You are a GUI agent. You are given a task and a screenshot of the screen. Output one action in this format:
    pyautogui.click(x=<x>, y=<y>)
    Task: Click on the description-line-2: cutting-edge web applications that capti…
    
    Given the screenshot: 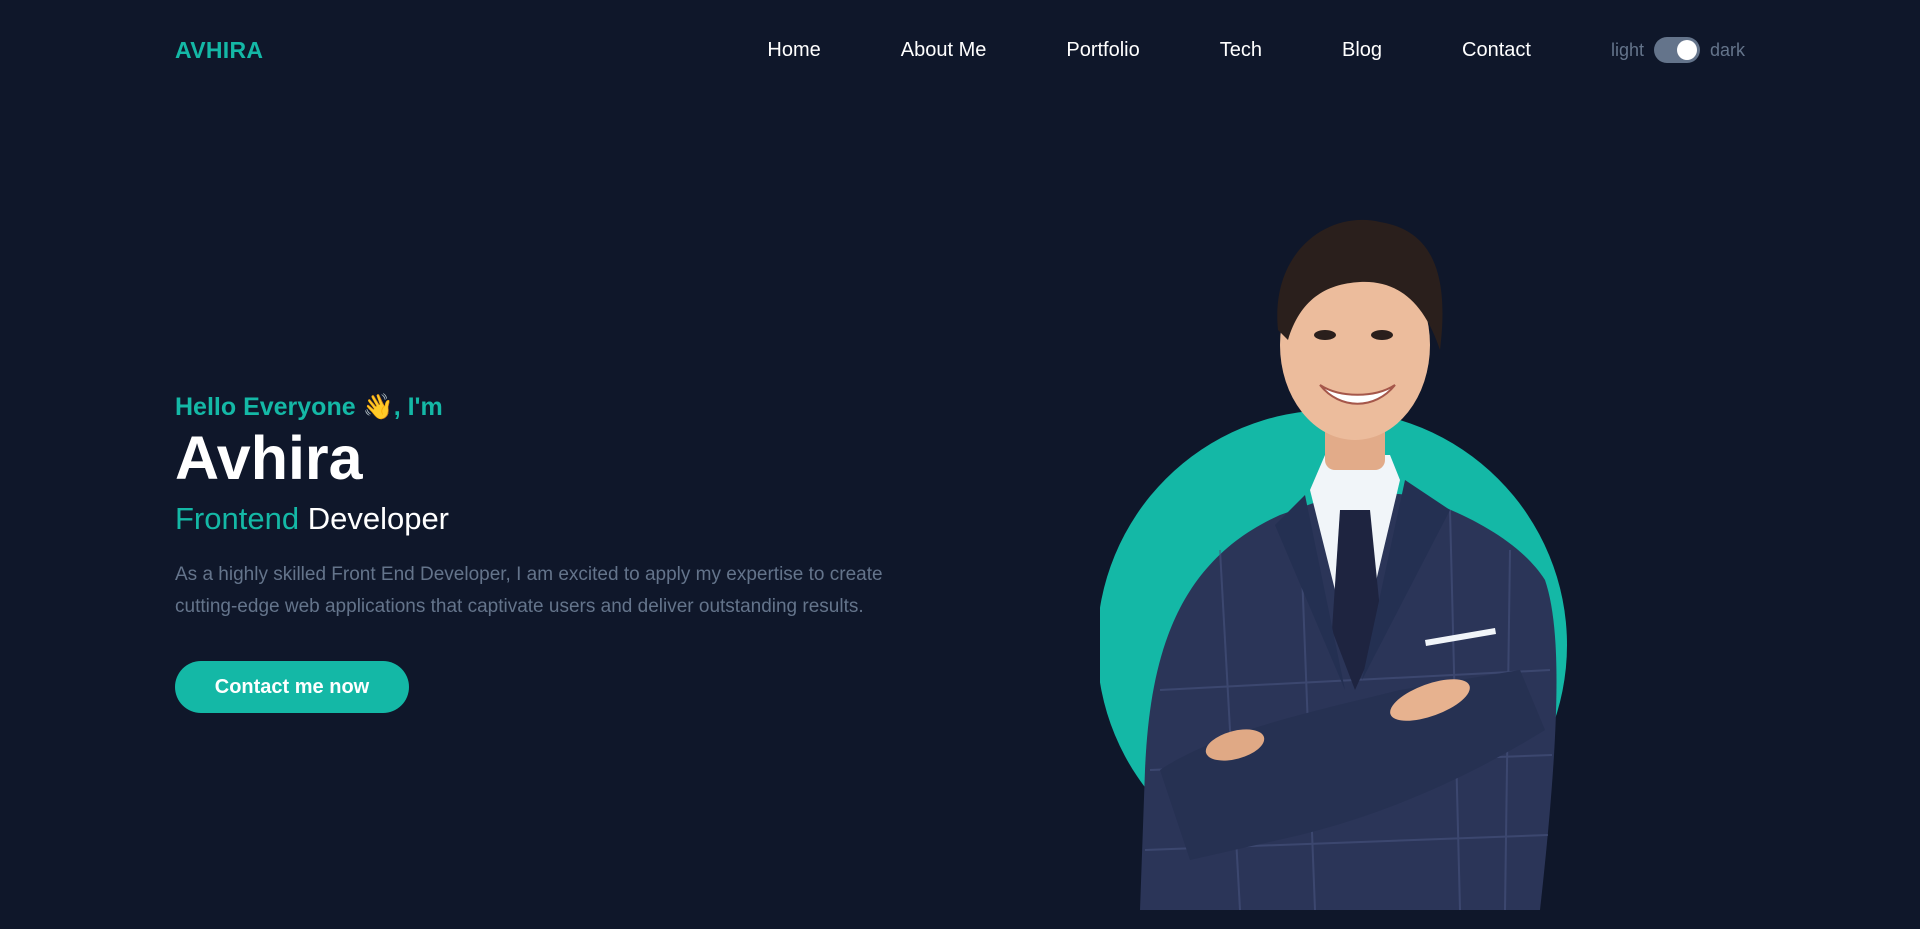 What is the action you would take?
    pyautogui.click(x=519, y=606)
    